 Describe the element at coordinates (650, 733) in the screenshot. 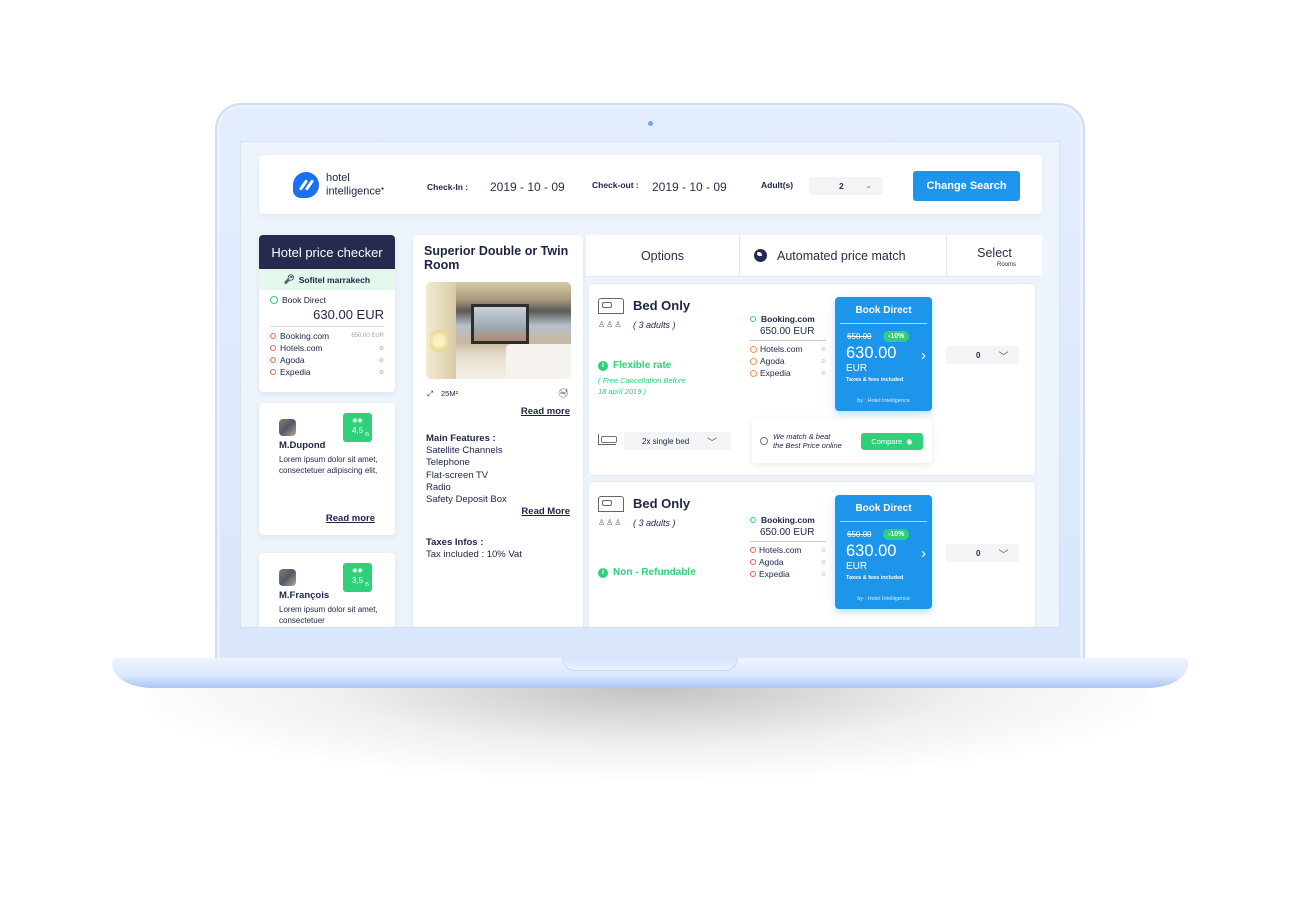

I see `laptop-shadow` at that location.